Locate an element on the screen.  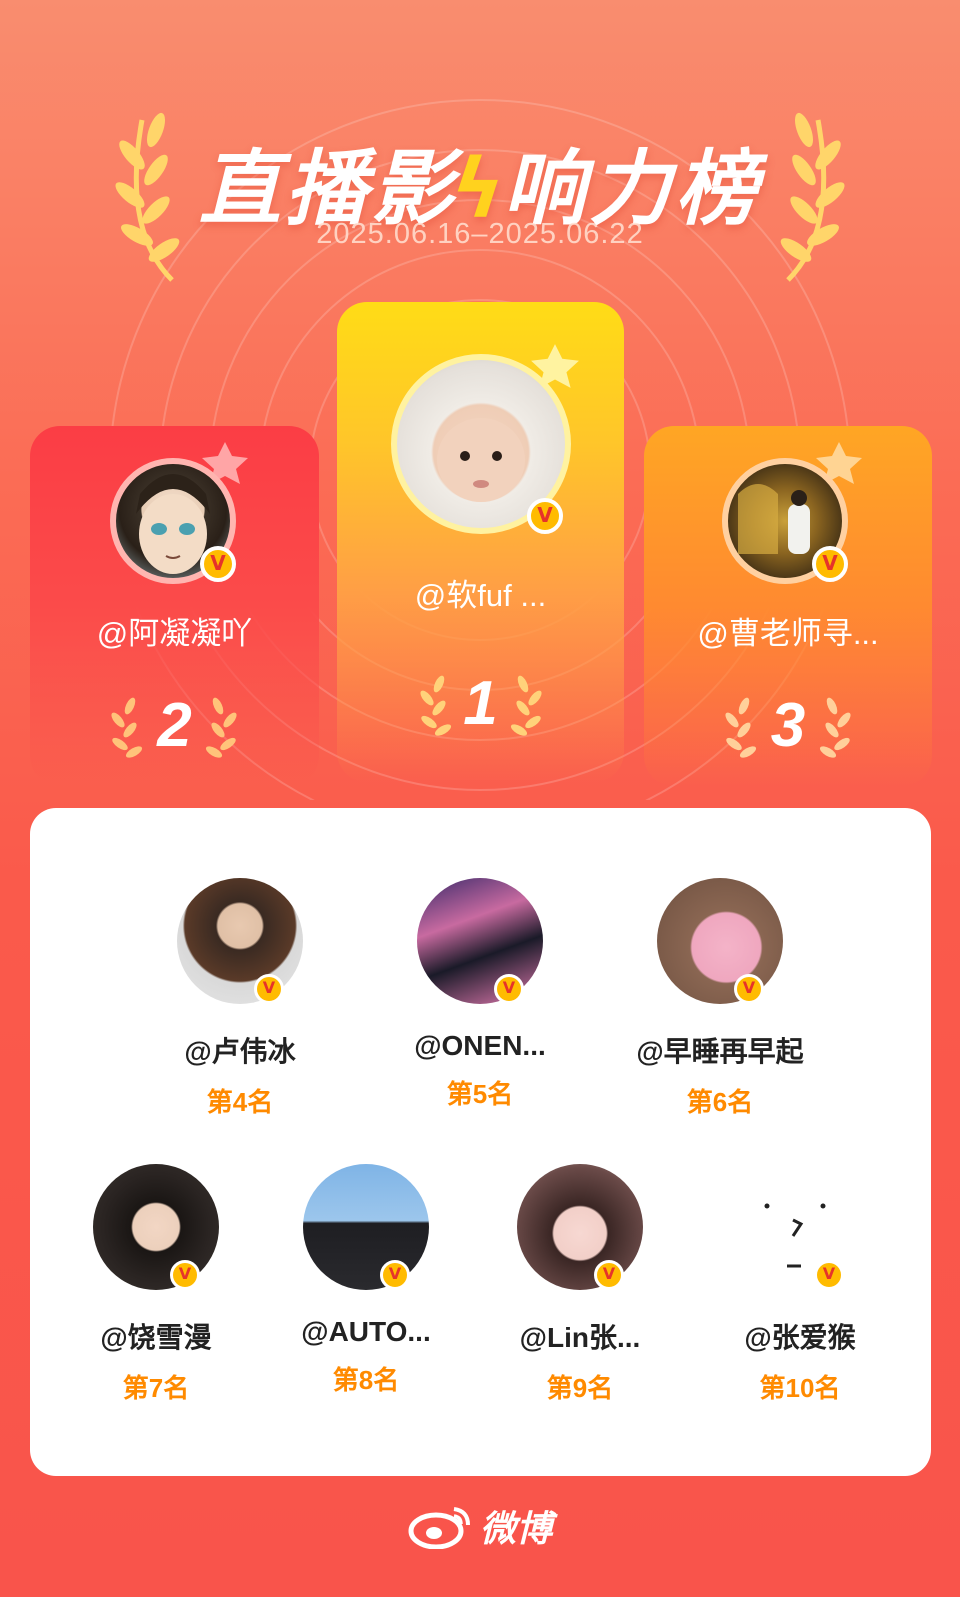
list-item: V @张爱猴 第10名 is located at coordinates (800, 1284).